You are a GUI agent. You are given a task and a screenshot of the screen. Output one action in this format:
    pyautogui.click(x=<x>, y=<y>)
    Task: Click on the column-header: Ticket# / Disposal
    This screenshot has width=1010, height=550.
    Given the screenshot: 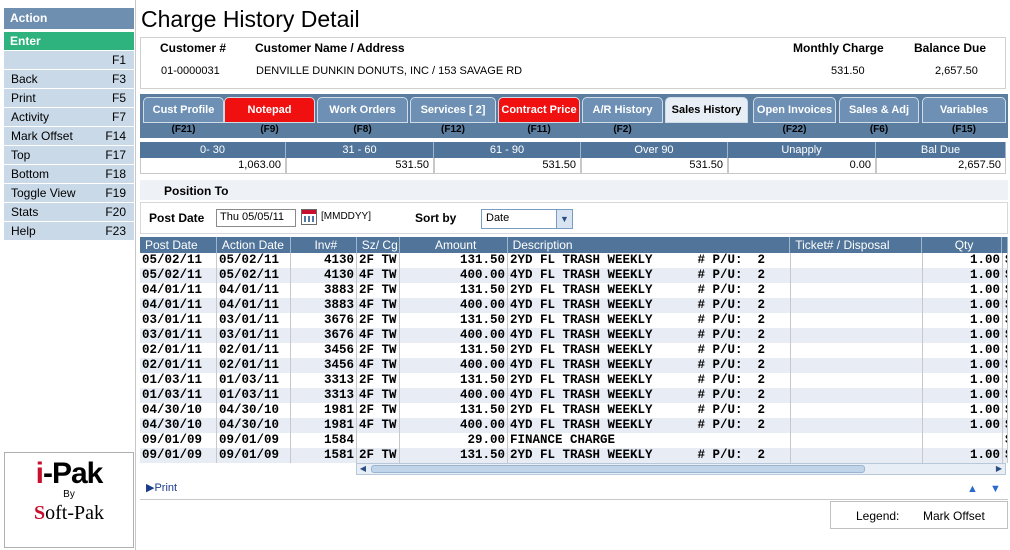 What is the action you would take?
    pyautogui.click(x=856, y=245)
    